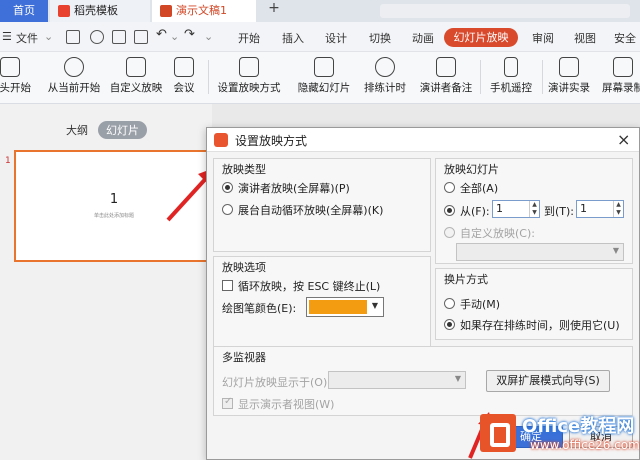  Describe the element at coordinates (446, 67) in the screenshot. I see `speaker-notes-icon` at that location.